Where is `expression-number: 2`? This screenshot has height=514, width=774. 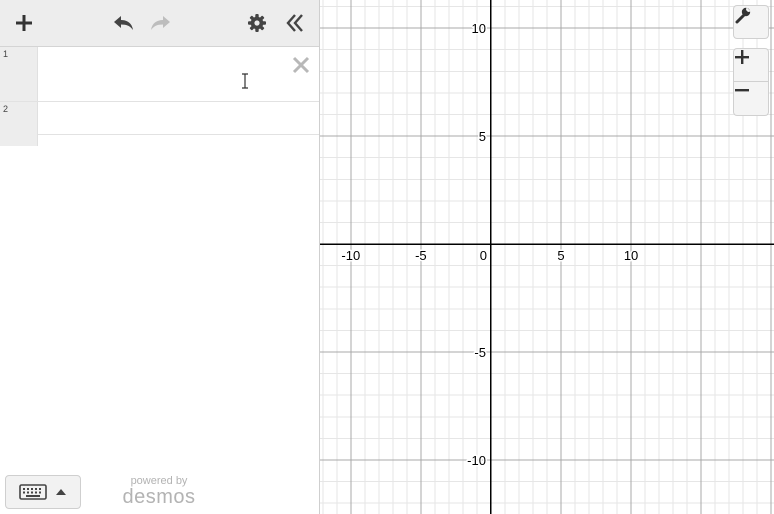
expression-number: 2 is located at coordinates (6, 109).